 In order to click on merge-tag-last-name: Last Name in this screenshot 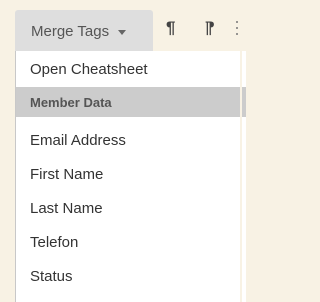, I will do `click(131, 208)`.